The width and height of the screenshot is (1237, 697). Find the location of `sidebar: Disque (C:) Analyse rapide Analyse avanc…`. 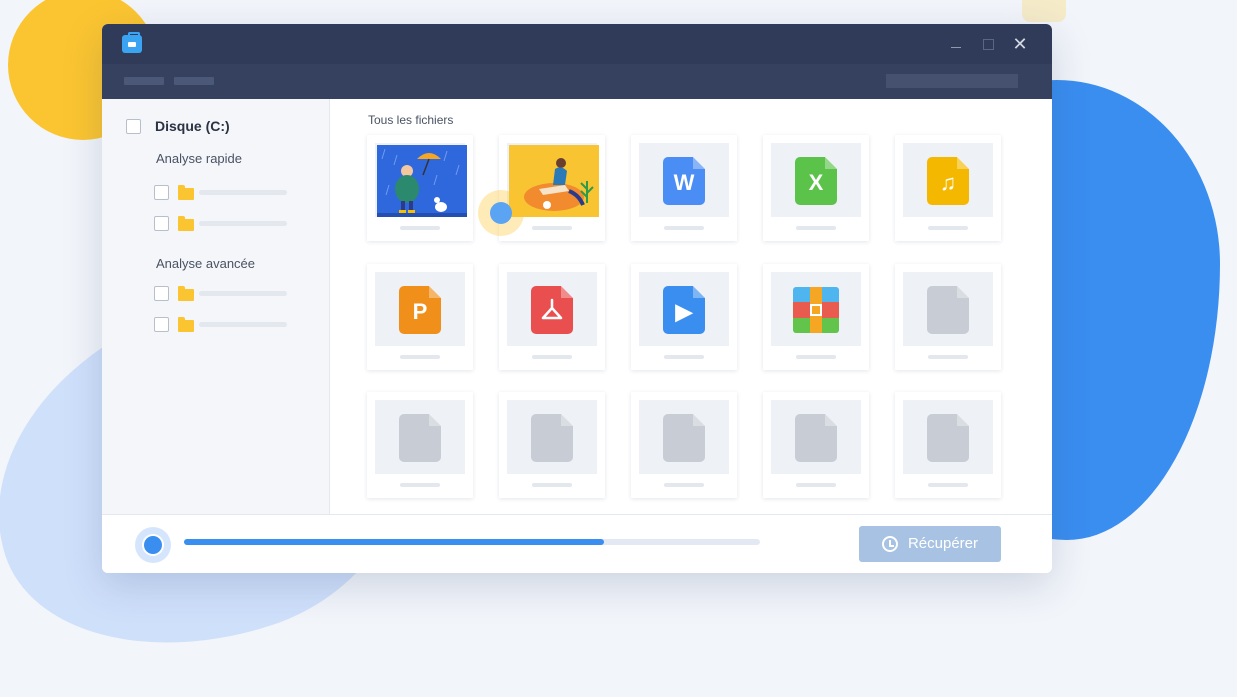

sidebar: Disque (C:) Analyse rapide Analyse avanc… is located at coordinates (216, 306).